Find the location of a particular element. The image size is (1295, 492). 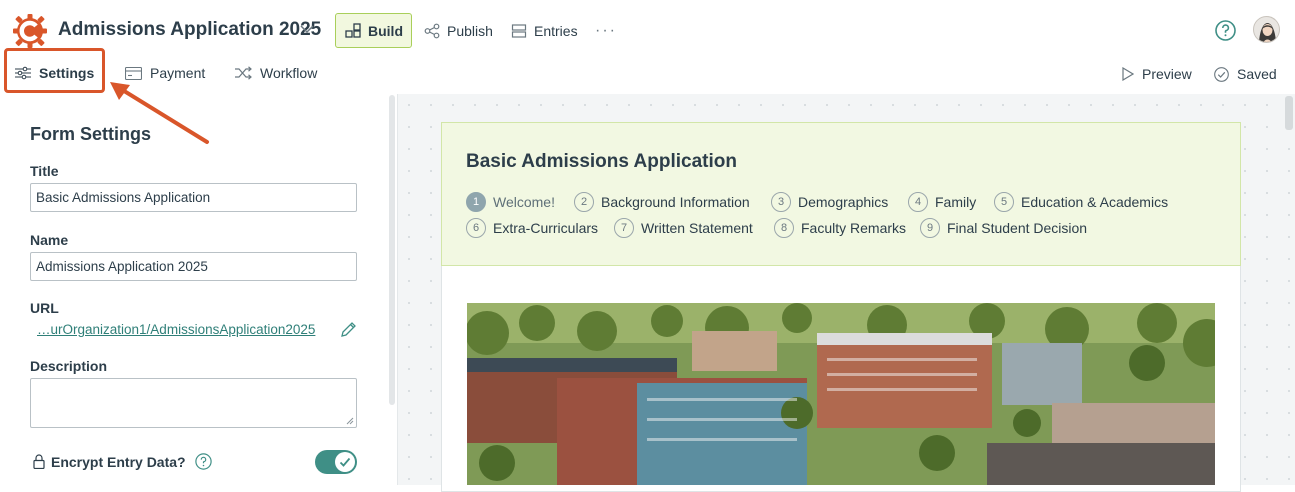

toggle-knob is located at coordinates (345, 462).